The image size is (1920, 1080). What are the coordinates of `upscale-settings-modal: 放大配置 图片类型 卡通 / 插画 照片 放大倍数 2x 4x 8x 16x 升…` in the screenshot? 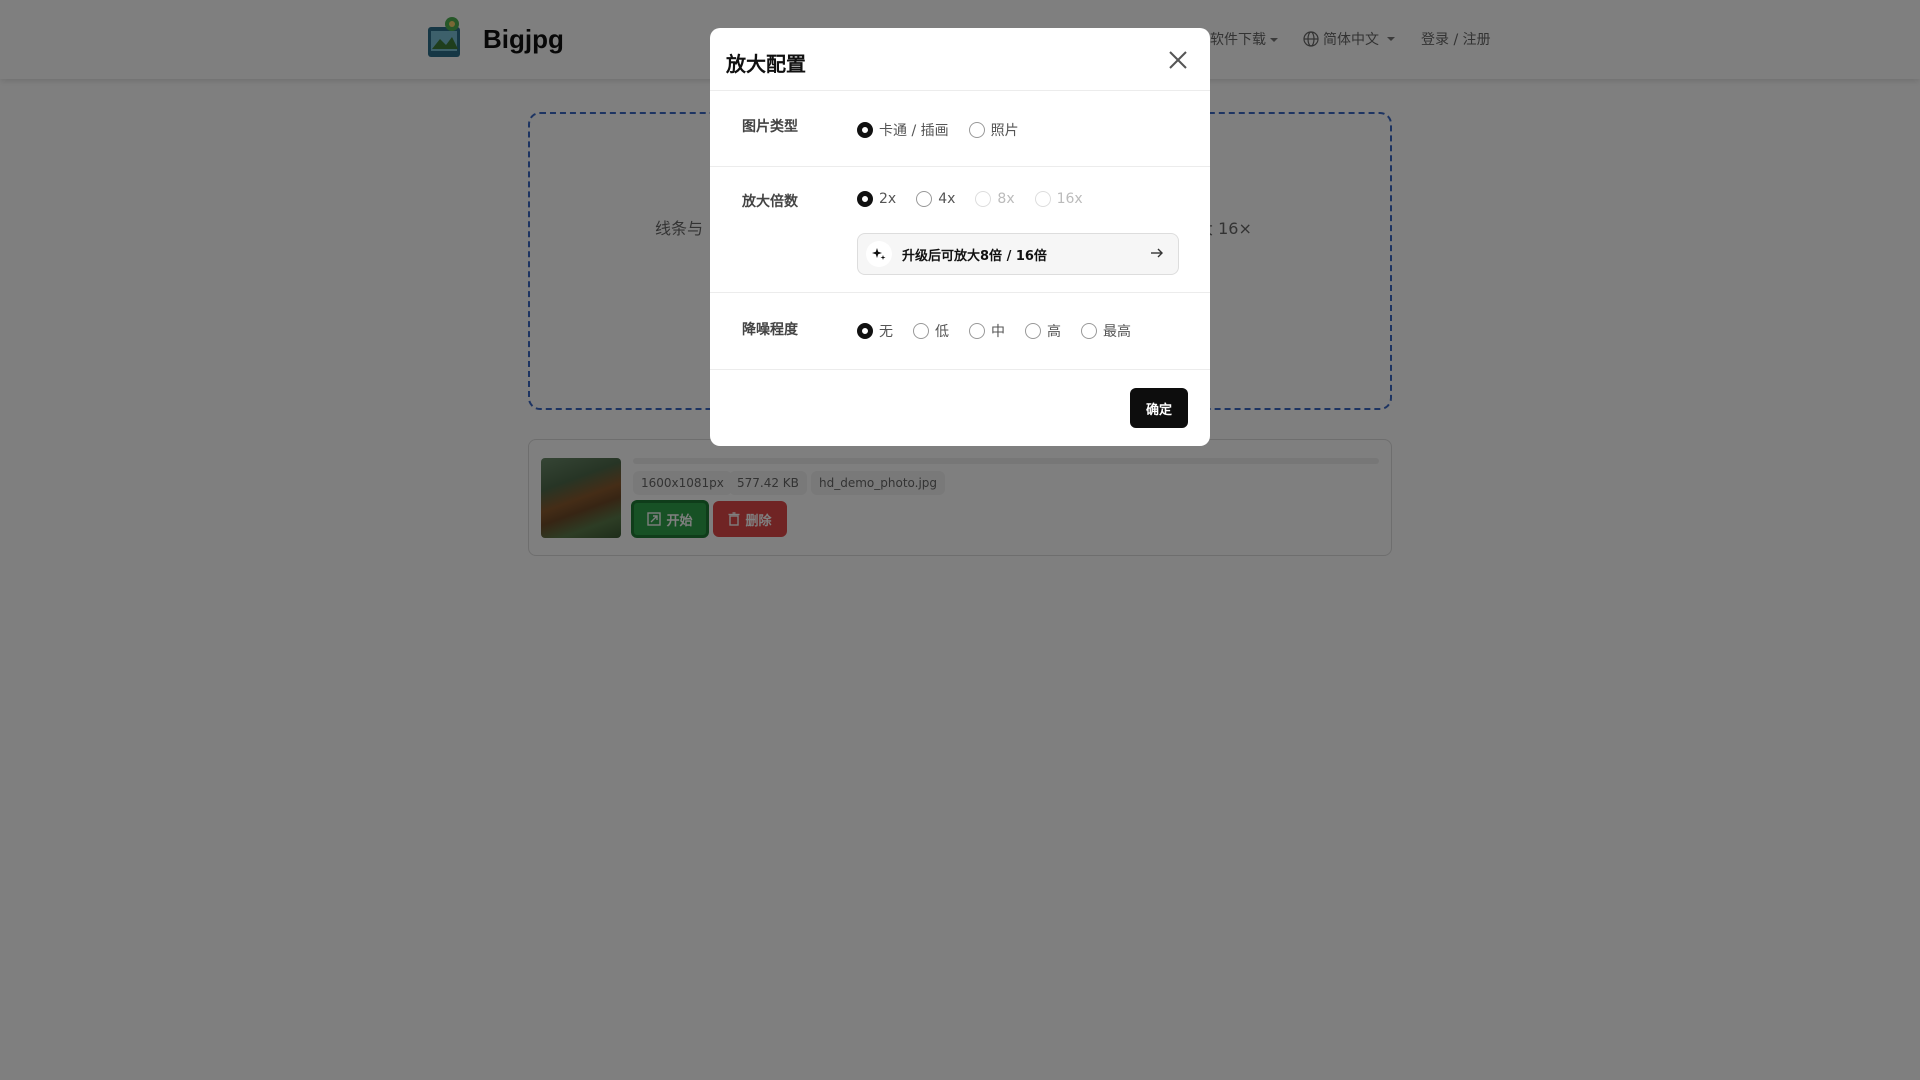 It's located at (960, 237).